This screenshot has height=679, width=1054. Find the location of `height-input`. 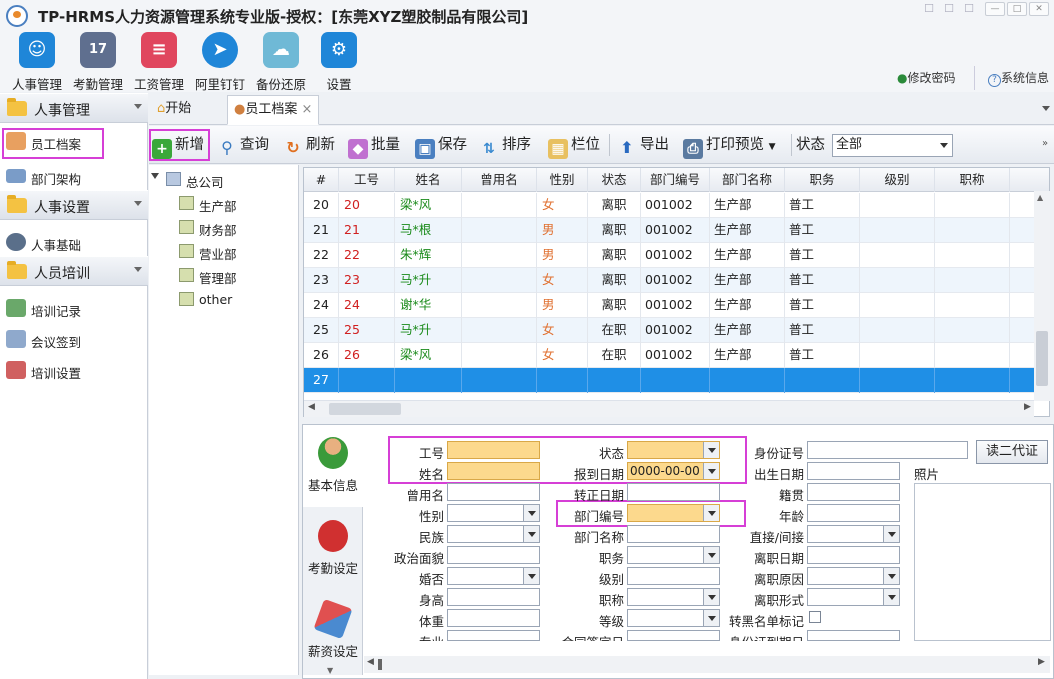

height-input is located at coordinates (493, 597).